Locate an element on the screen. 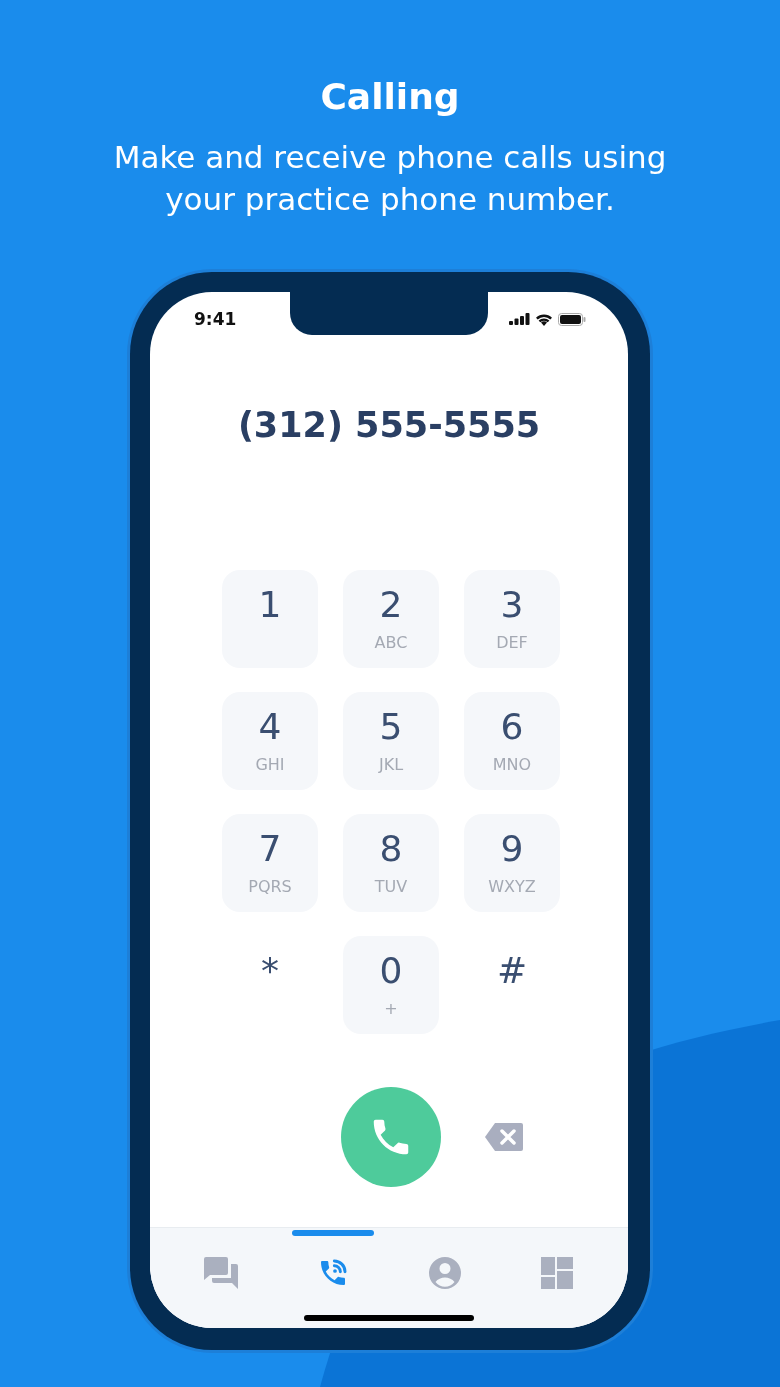 This screenshot has height=1387, width=780. keypad-key: 6 MNO is located at coordinates (512, 741).